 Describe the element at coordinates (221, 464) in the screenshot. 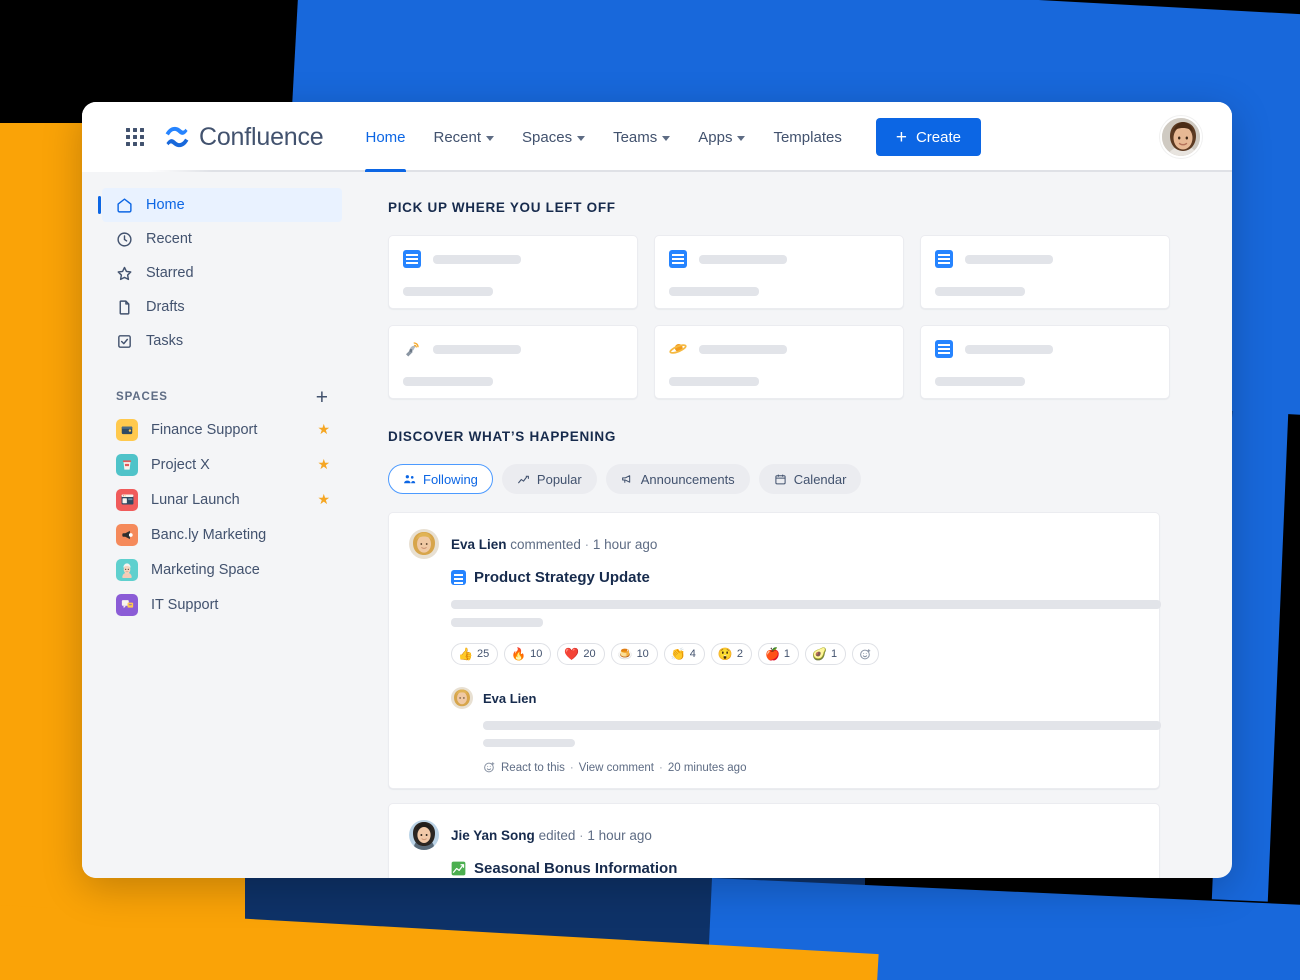

I see `sidebar-space-project-x: Project X ★` at that location.